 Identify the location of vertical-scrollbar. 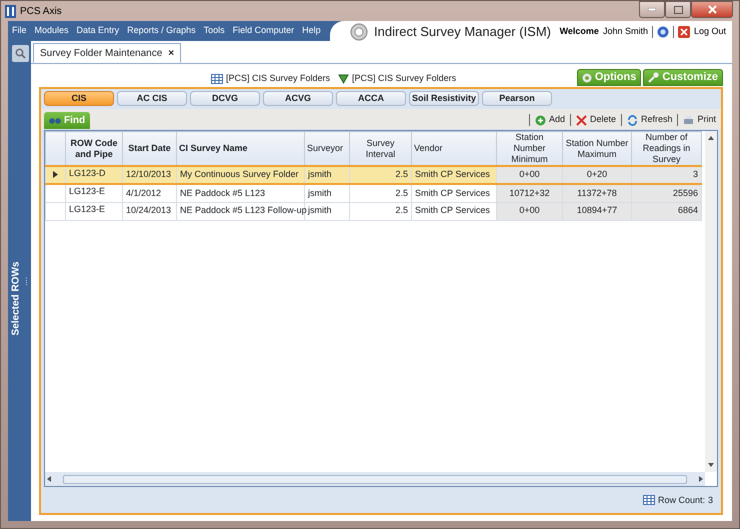
(711, 301).